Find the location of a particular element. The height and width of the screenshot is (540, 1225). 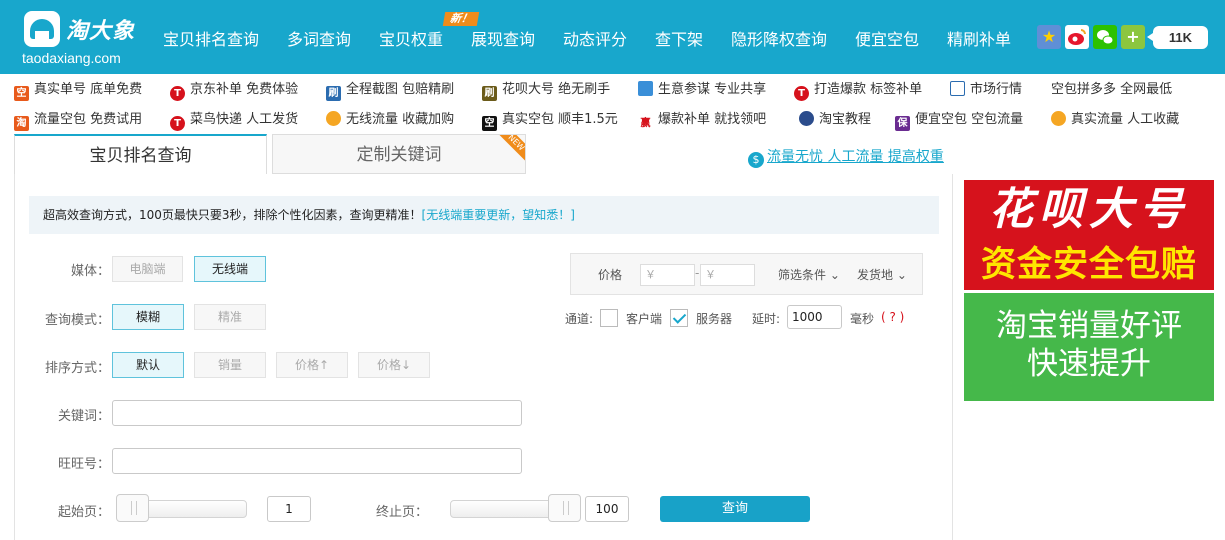

wechat-icon is located at coordinates (1105, 37).